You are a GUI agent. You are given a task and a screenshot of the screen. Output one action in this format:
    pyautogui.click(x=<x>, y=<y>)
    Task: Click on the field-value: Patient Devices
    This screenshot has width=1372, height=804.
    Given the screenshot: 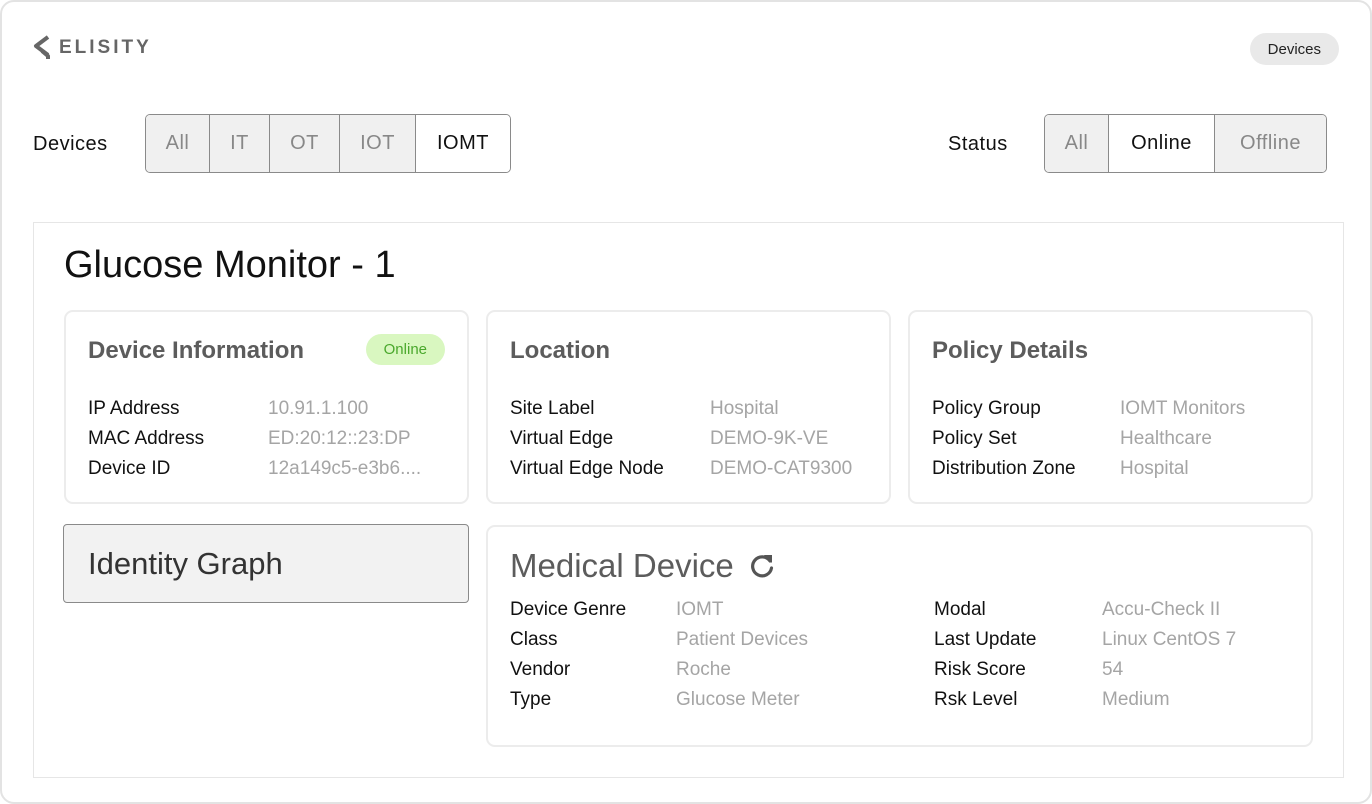 What is the action you would take?
    pyautogui.click(x=742, y=639)
    